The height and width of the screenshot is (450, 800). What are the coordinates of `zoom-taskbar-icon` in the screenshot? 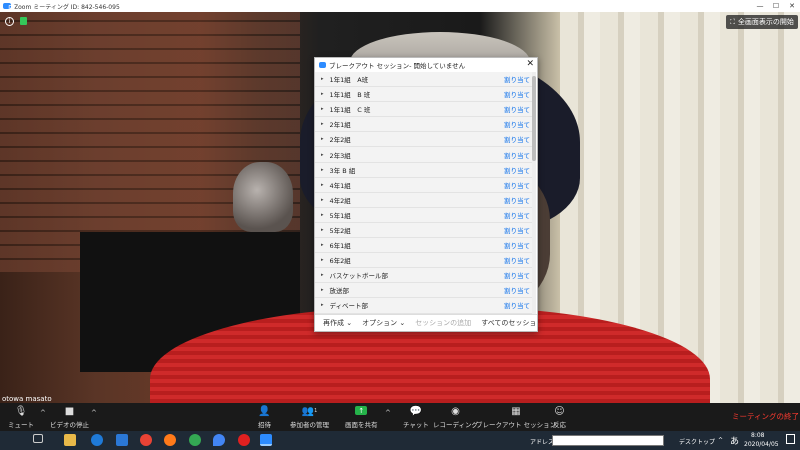 It's located at (266, 440).